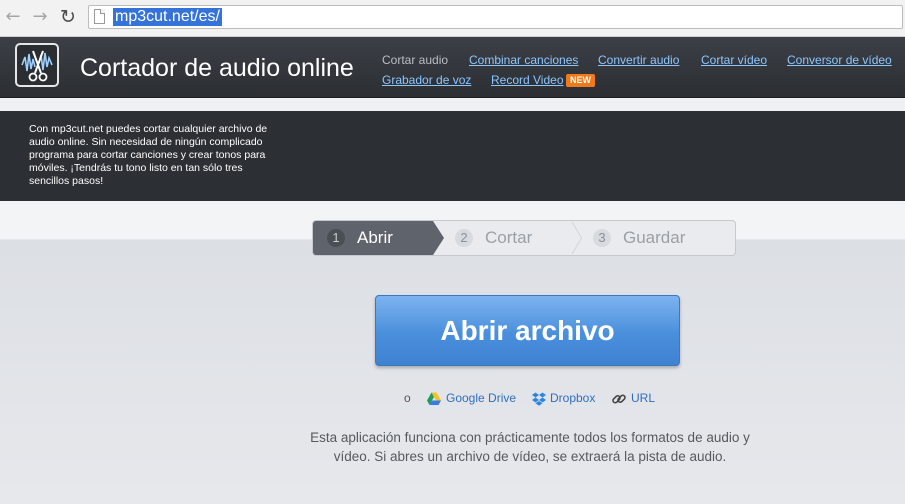 The width and height of the screenshot is (905, 504). Describe the element at coordinates (572, 398) in the screenshot. I see `dropbox-link: Dropbox` at that location.